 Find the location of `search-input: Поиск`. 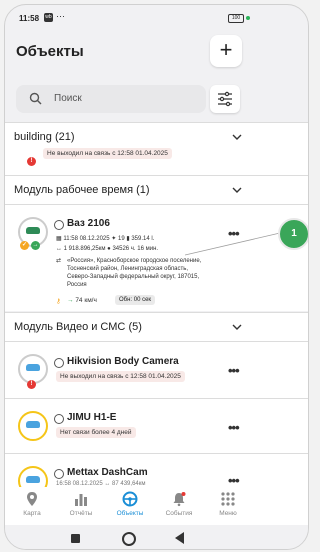

search-input: Поиск is located at coordinates (111, 99).